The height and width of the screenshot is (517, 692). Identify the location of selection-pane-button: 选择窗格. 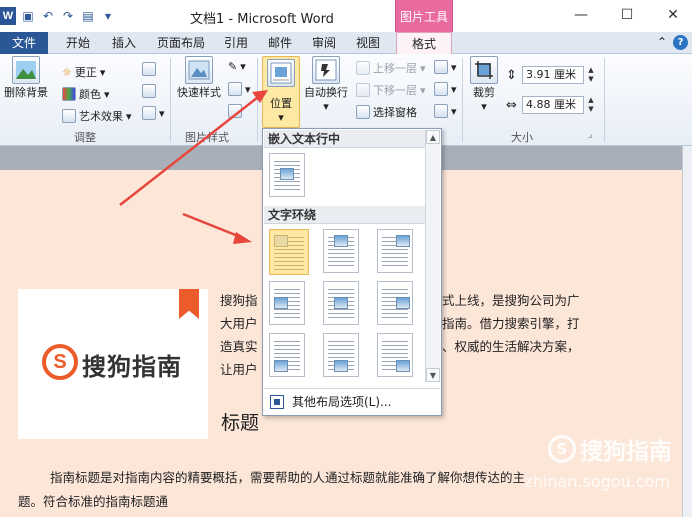
(386, 112).